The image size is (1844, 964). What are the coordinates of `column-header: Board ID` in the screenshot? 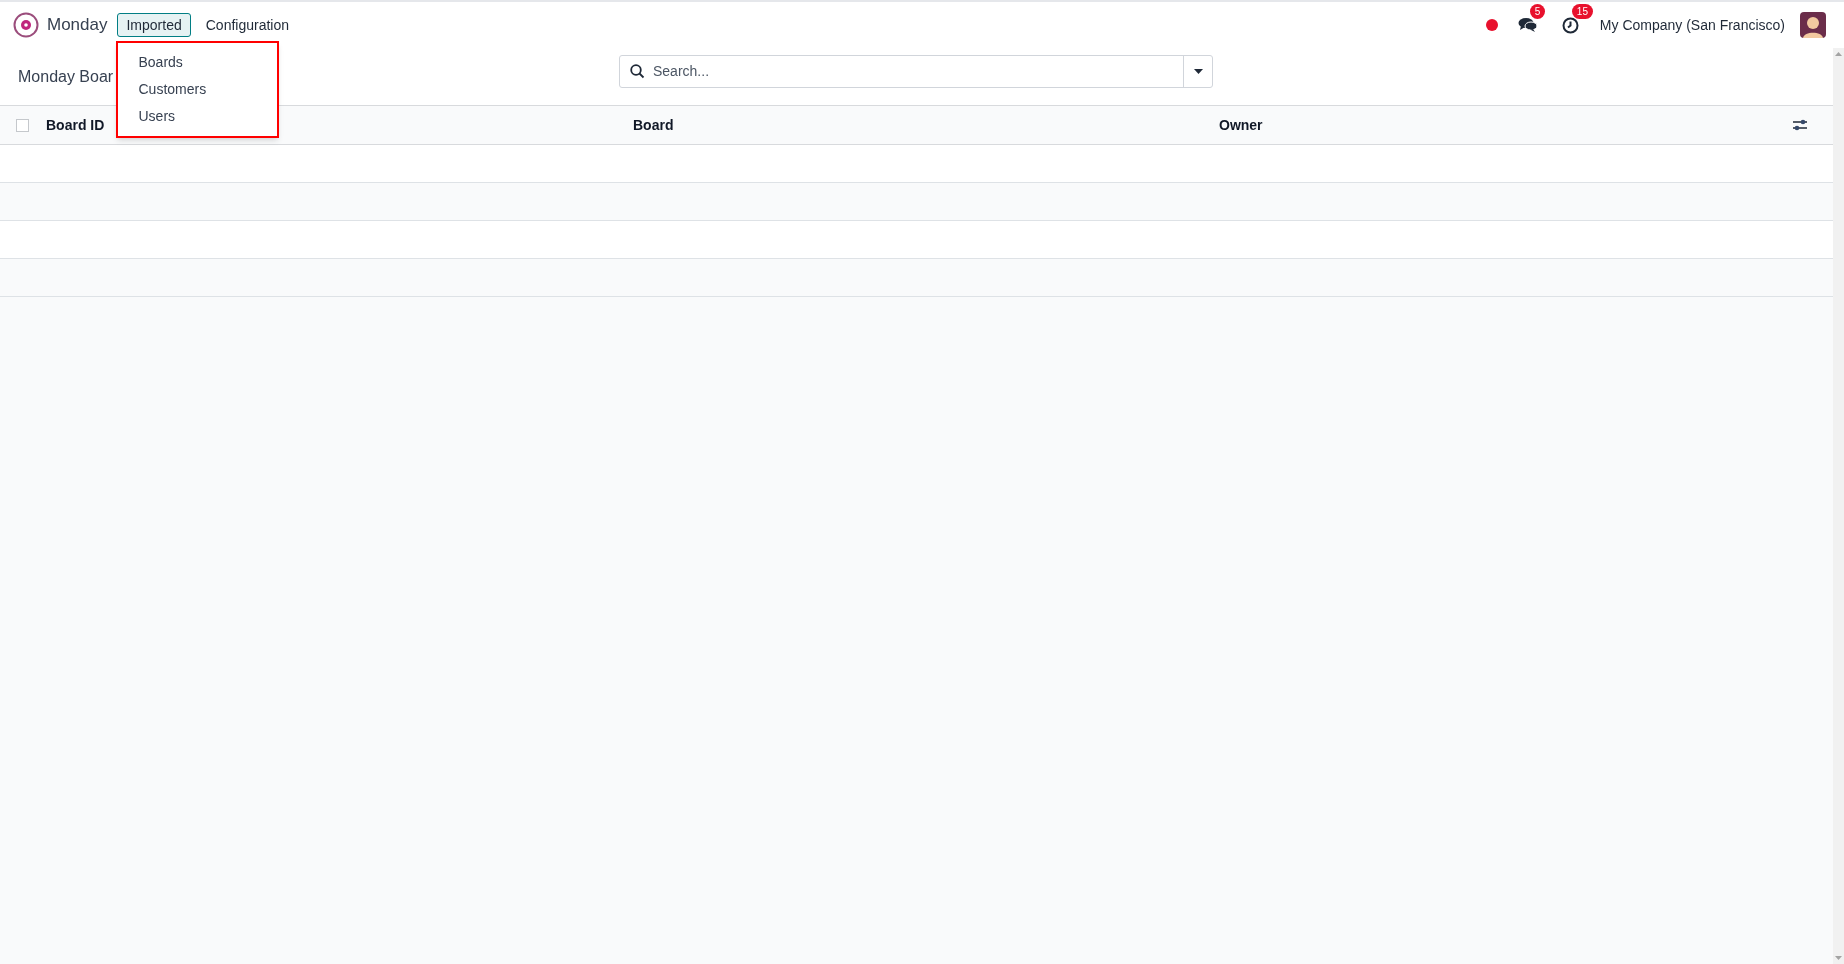 It's located at (75, 125).